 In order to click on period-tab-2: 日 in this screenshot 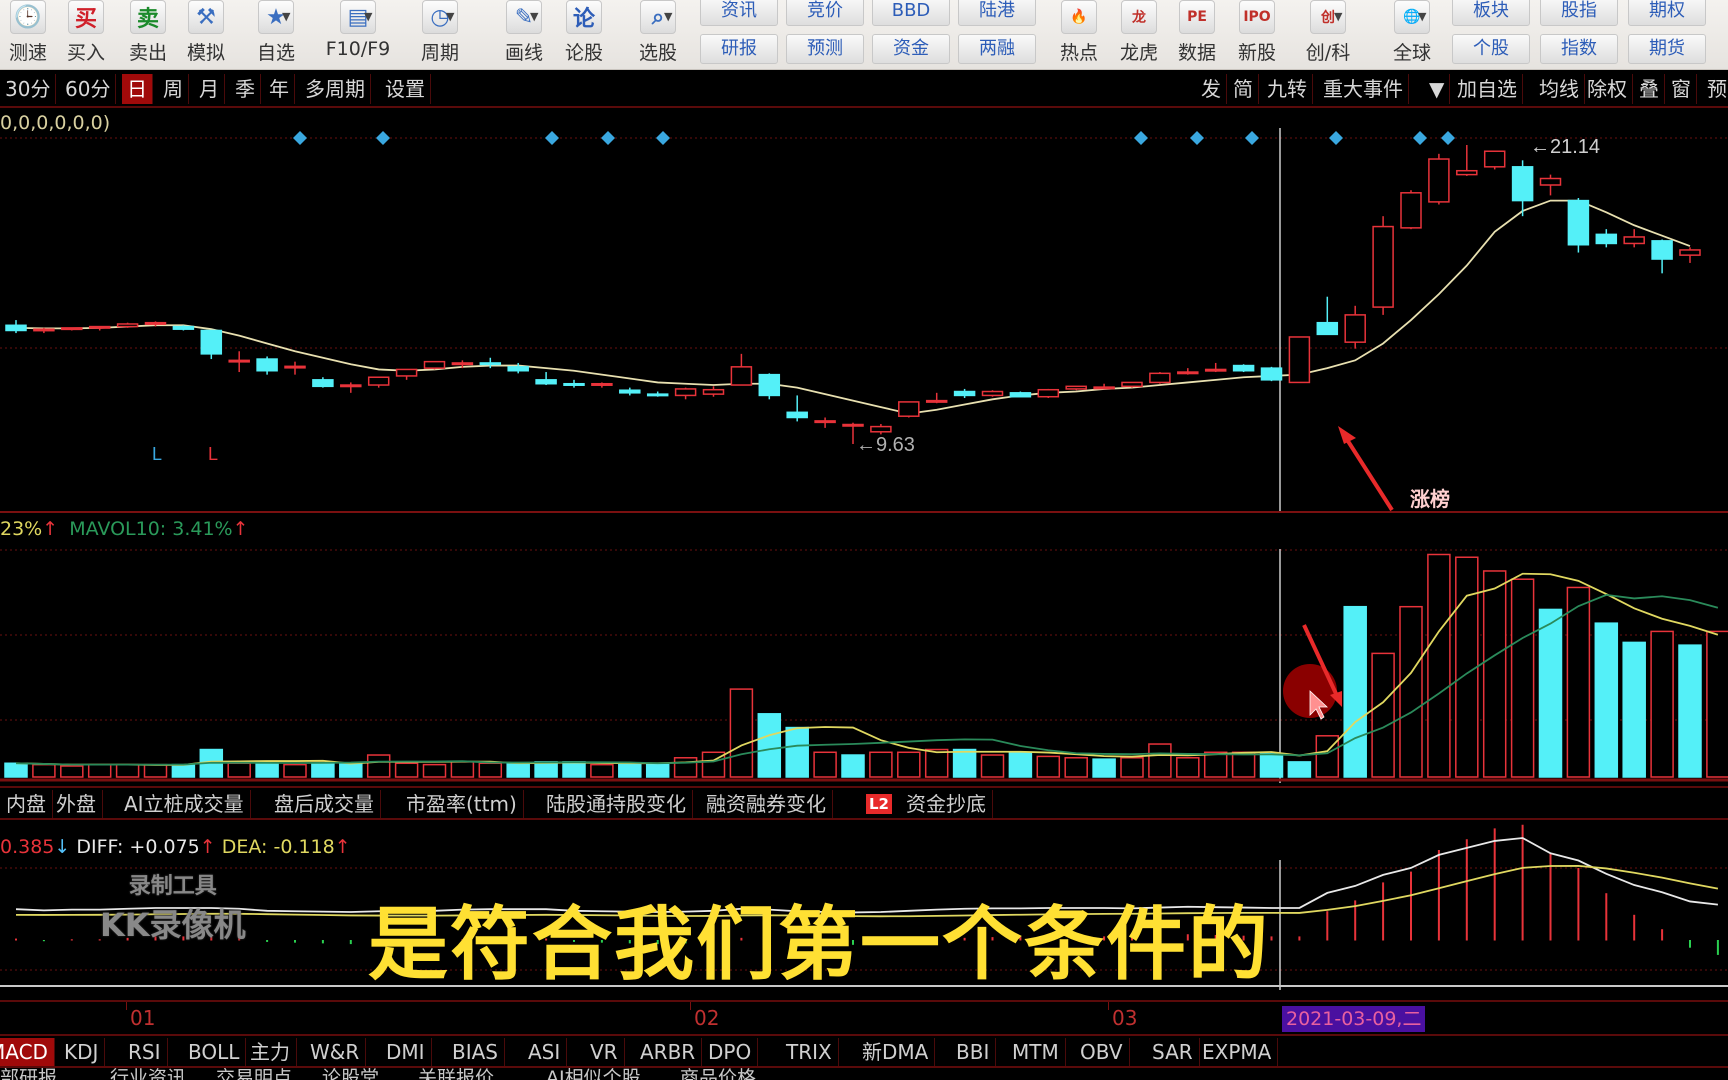, I will do `click(137, 89)`.